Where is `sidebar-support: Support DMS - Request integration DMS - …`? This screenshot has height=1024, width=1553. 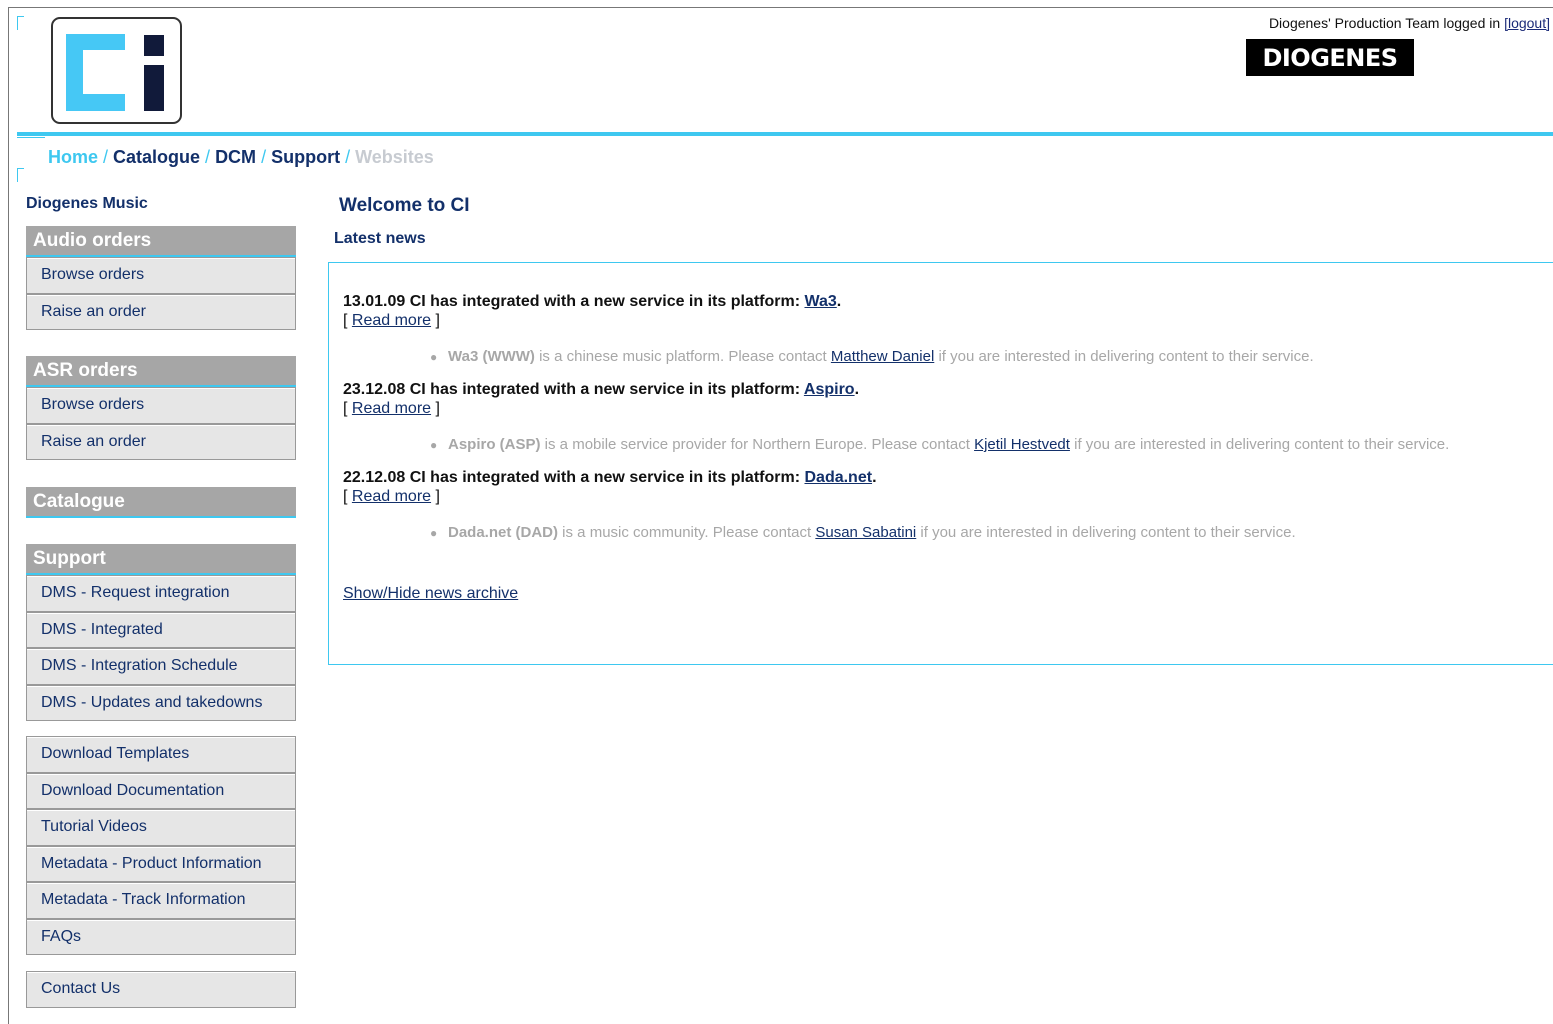
sidebar-support: Support DMS - Request integration DMS - … is located at coordinates (161, 632).